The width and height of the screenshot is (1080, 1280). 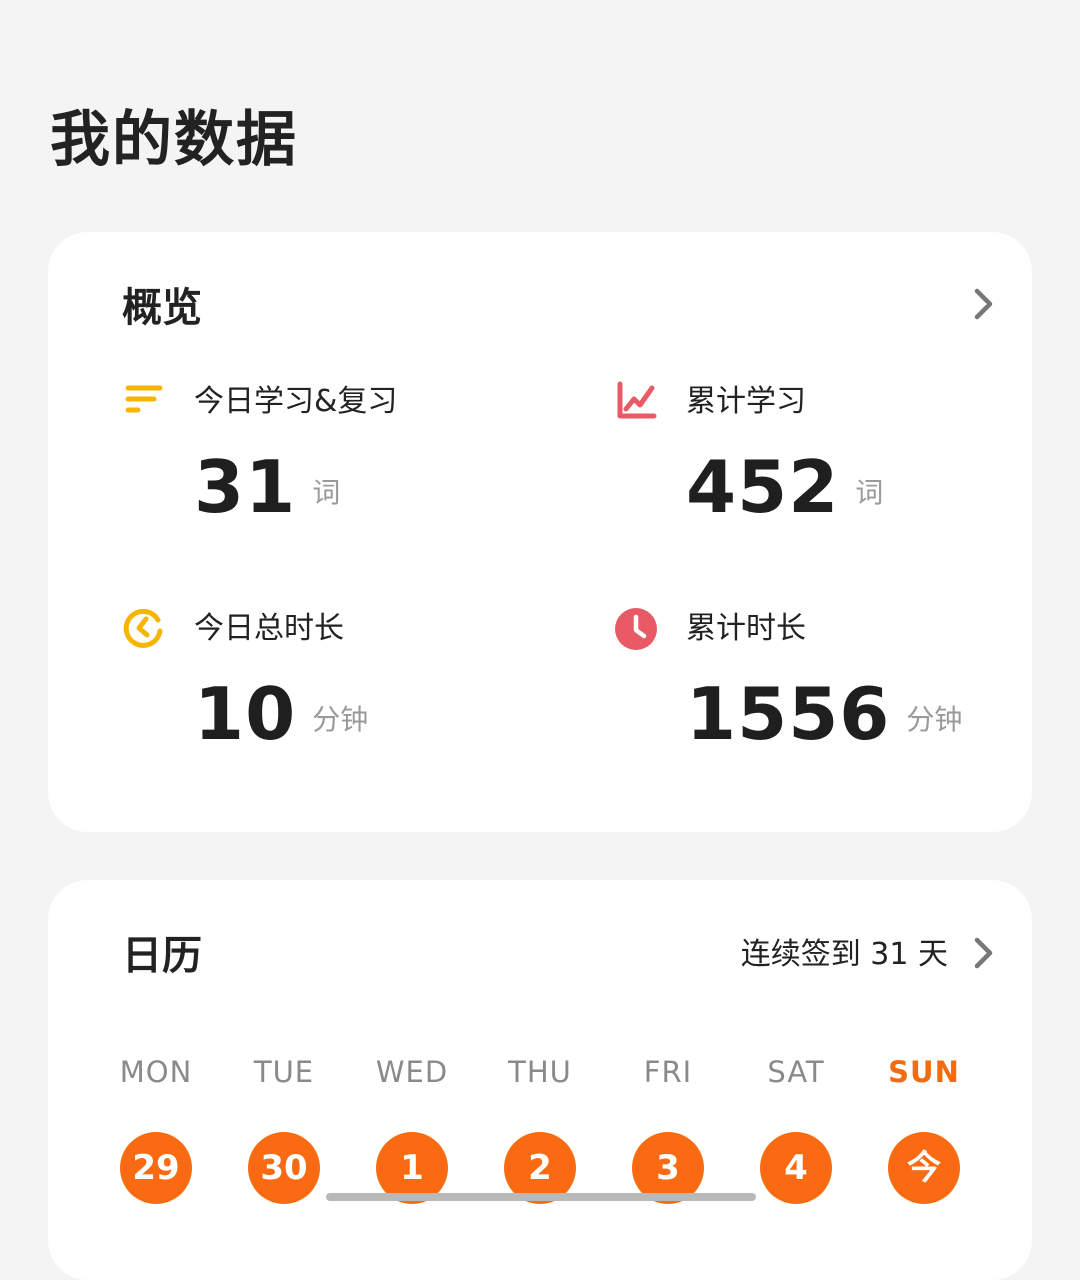 What do you see at coordinates (636, 402) in the screenshot?
I see `line-chart-icon` at bounding box center [636, 402].